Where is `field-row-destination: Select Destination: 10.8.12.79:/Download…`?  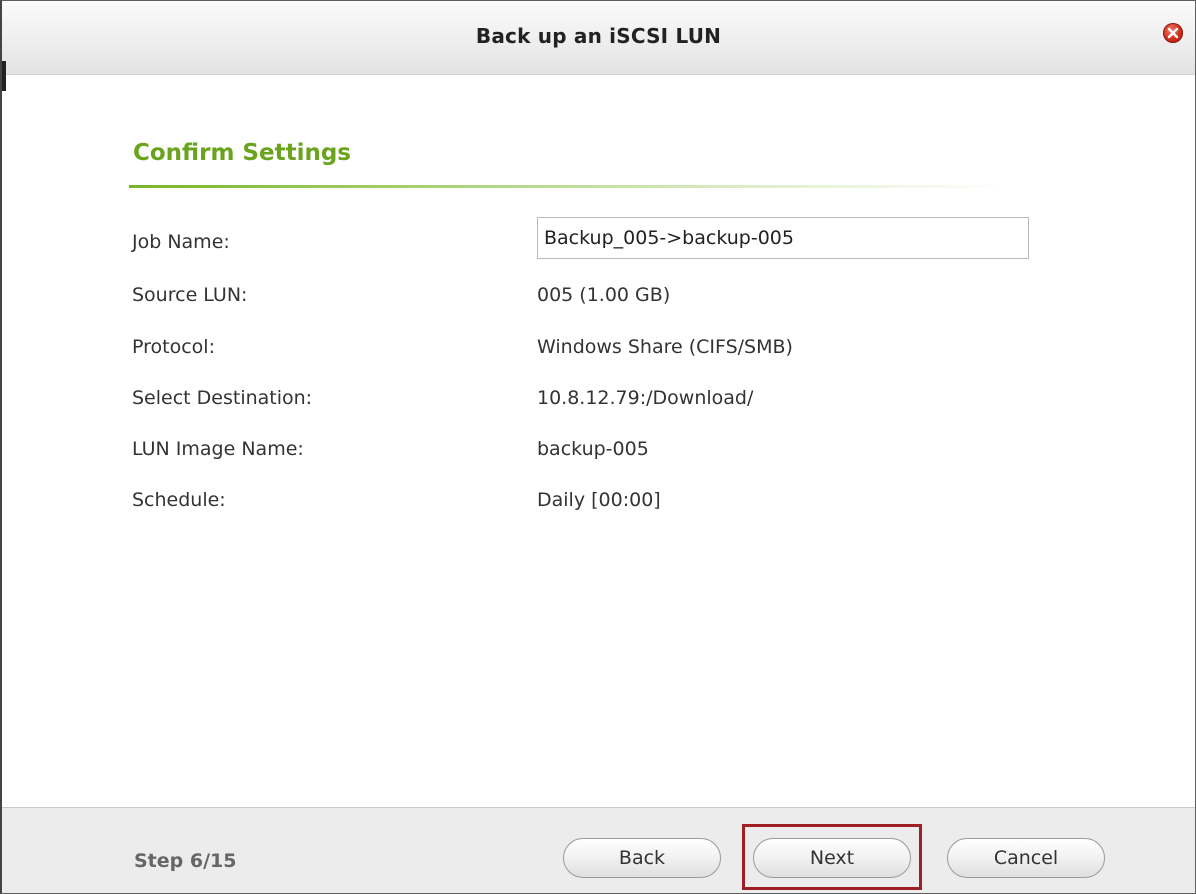
field-row-destination: Select Destination: 10.8.12.79:/Download… is located at coordinates (622, 407).